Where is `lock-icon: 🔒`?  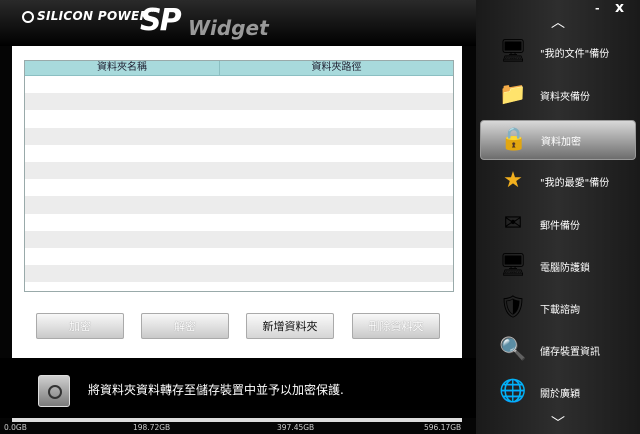 lock-icon: 🔒 is located at coordinates (514, 139).